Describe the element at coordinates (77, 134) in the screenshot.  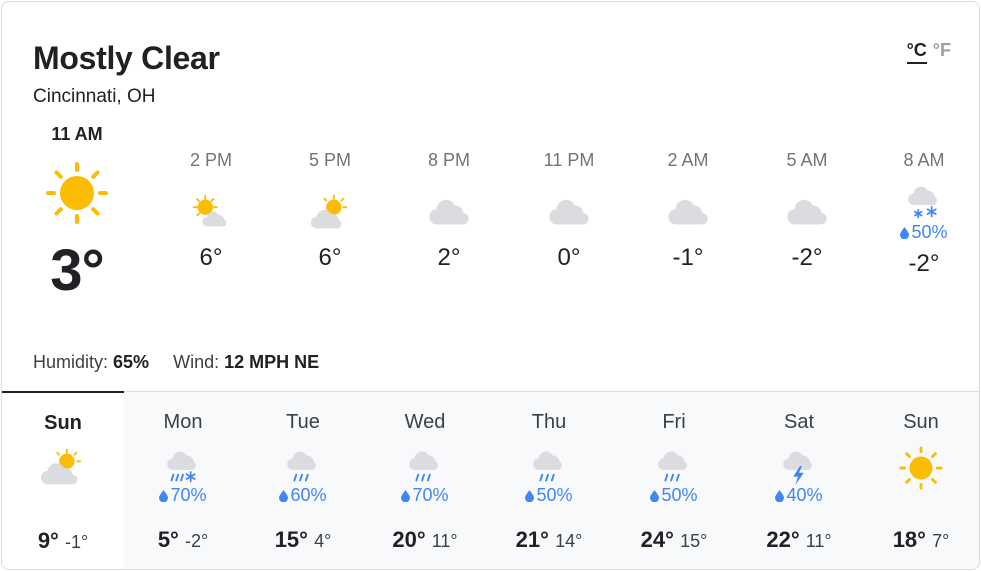
I see `current-time: 11 AM` at that location.